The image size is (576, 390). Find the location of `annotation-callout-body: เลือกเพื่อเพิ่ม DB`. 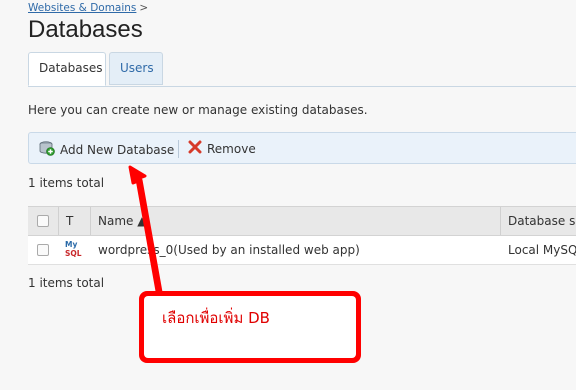

annotation-callout-body: เลือกเพื่อเพิ่ม DB is located at coordinates (250, 327).